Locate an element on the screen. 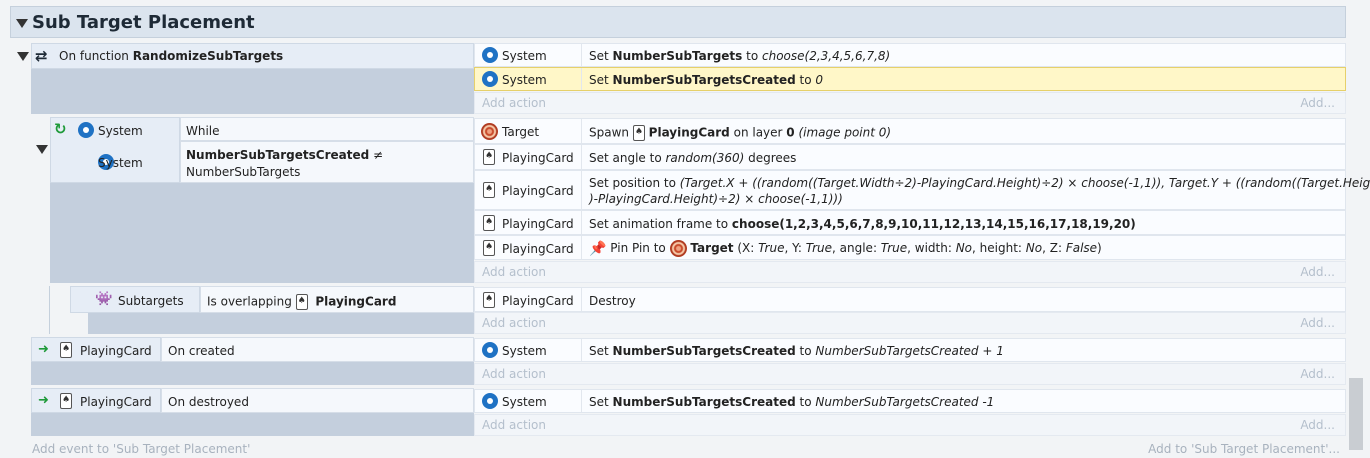 The width and height of the screenshot is (1370, 458). condition-text: While is located at coordinates (203, 131).